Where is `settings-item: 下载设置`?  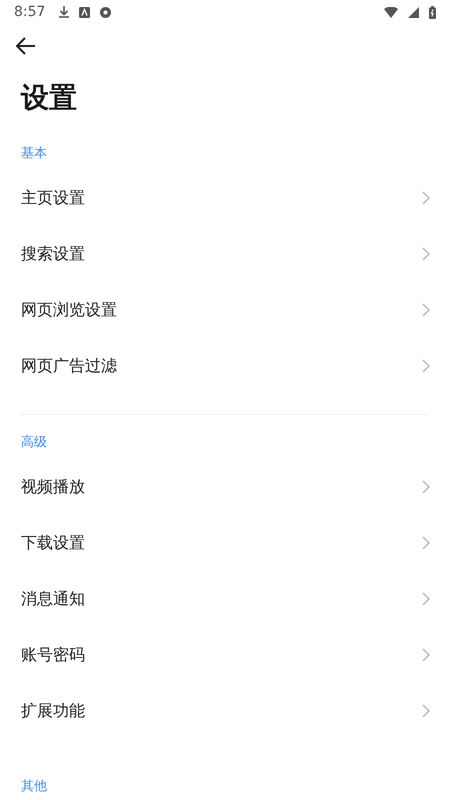
settings-item: 下载设置 is located at coordinates (225, 543).